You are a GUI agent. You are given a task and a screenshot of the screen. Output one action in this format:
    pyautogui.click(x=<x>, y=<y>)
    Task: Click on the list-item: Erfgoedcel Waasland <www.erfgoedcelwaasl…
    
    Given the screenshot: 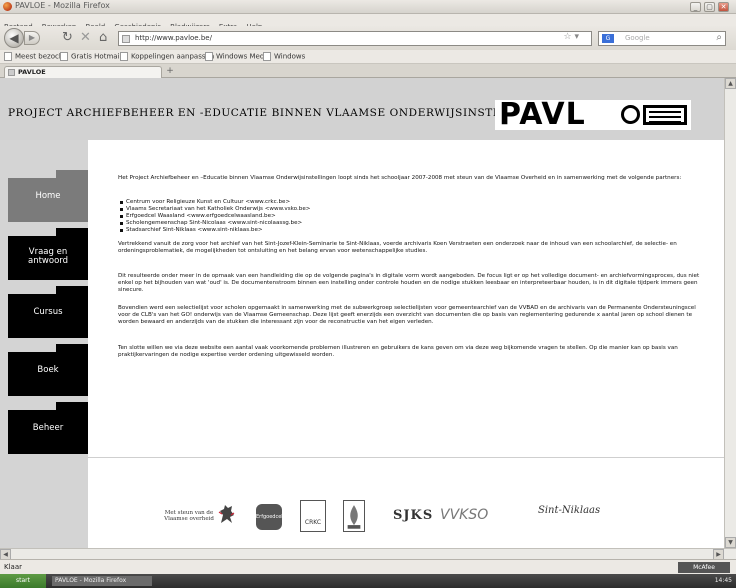 What is the action you would take?
    pyautogui.click(x=215, y=216)
    